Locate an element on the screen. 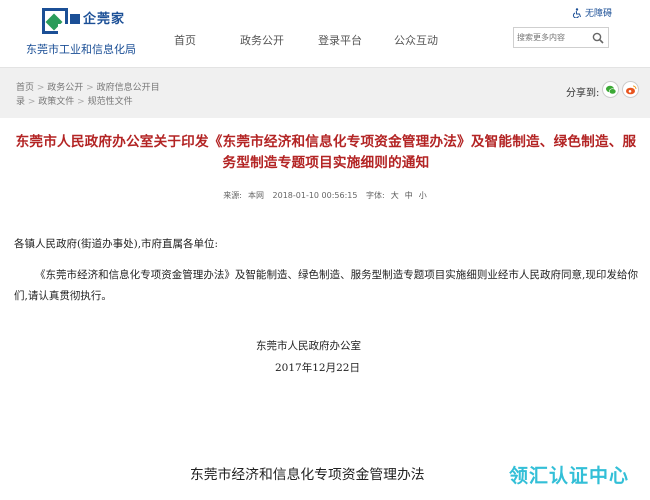 This screenshot has width=650, height=500. share-label: 分享到: is located at coordinates (583, 93).